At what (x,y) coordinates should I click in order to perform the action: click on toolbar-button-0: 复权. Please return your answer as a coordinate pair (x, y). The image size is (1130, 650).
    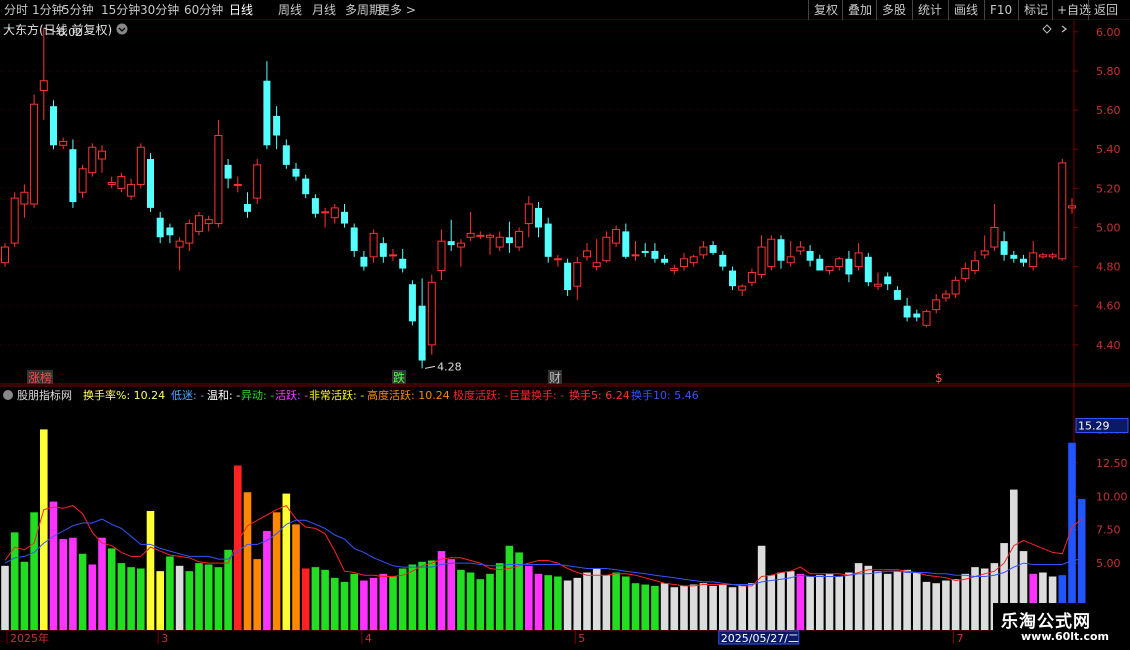
    Looking at the image, I should click on (826, 10).